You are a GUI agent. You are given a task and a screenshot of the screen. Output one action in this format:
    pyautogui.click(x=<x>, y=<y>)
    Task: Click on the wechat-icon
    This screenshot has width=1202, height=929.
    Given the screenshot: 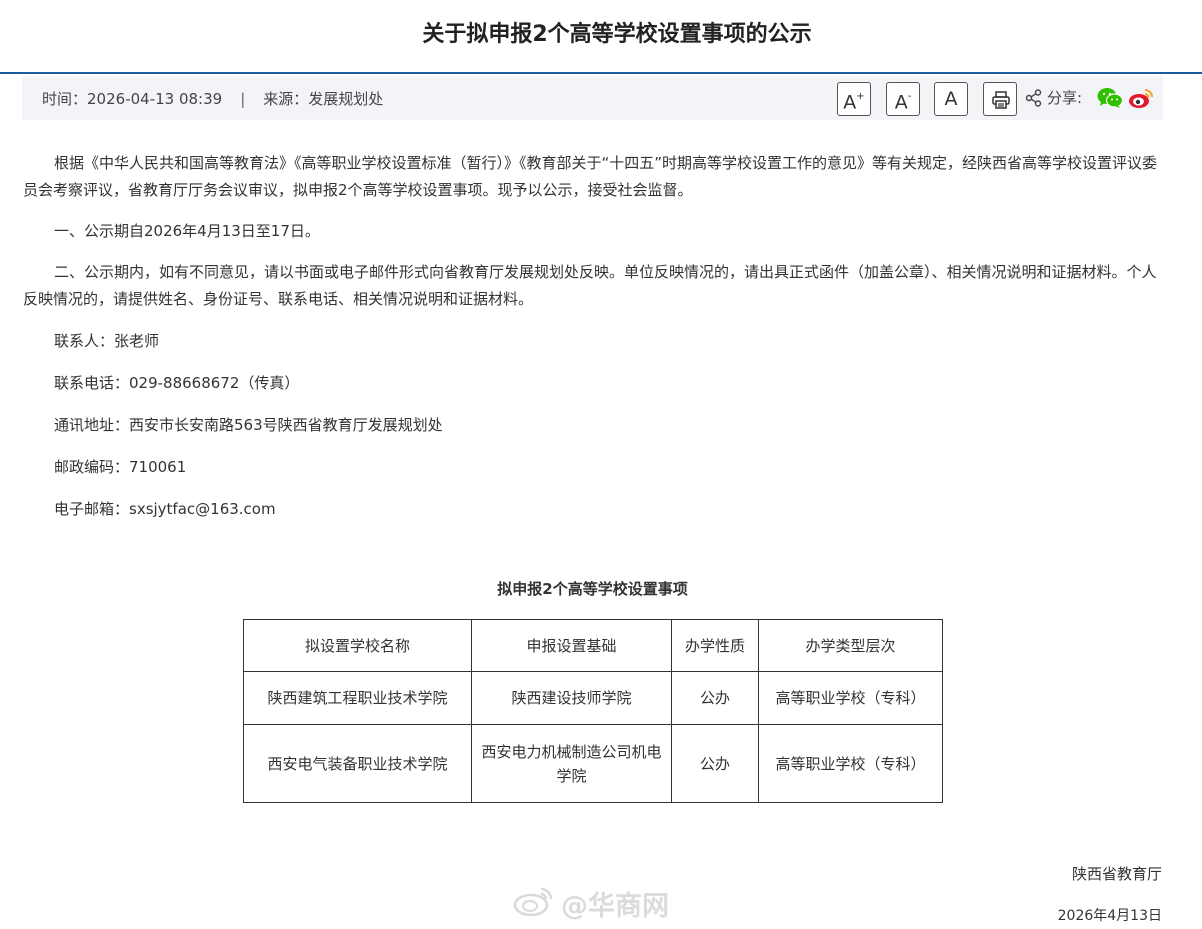 What is the action you would take?
    pyautogui.click(x=1110, y=98)
    